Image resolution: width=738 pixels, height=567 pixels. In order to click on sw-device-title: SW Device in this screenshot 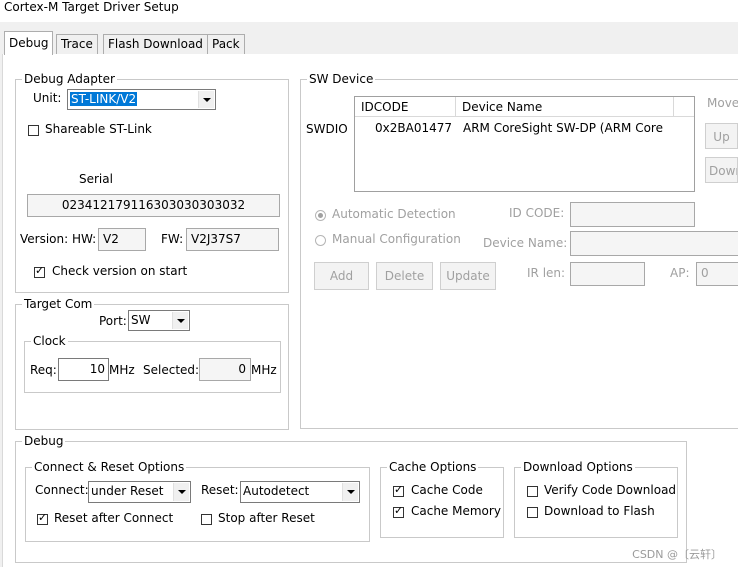, I will do `click(341, 79)`.